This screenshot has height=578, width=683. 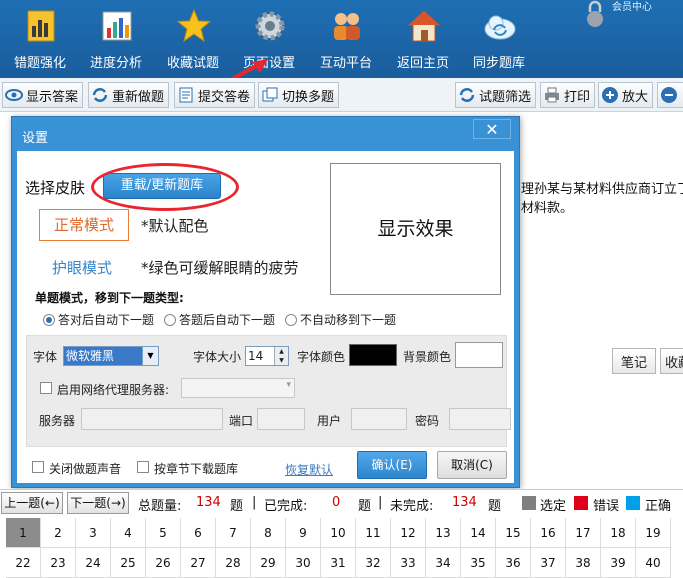 What do you see at coordinates (595, 14) in the screenshot?
I see `lock-icon` at bounding box center [595, 14].